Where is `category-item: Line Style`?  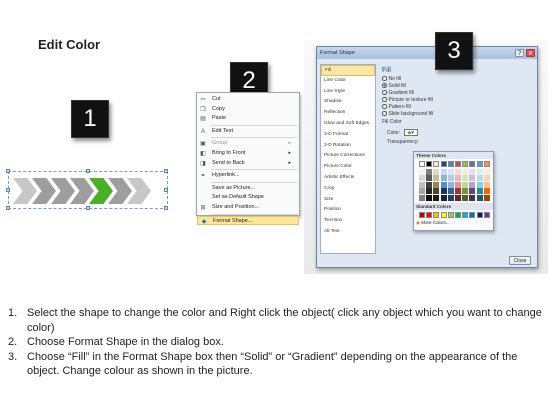
category-item: Line Style is located at coordinates (348, 92).